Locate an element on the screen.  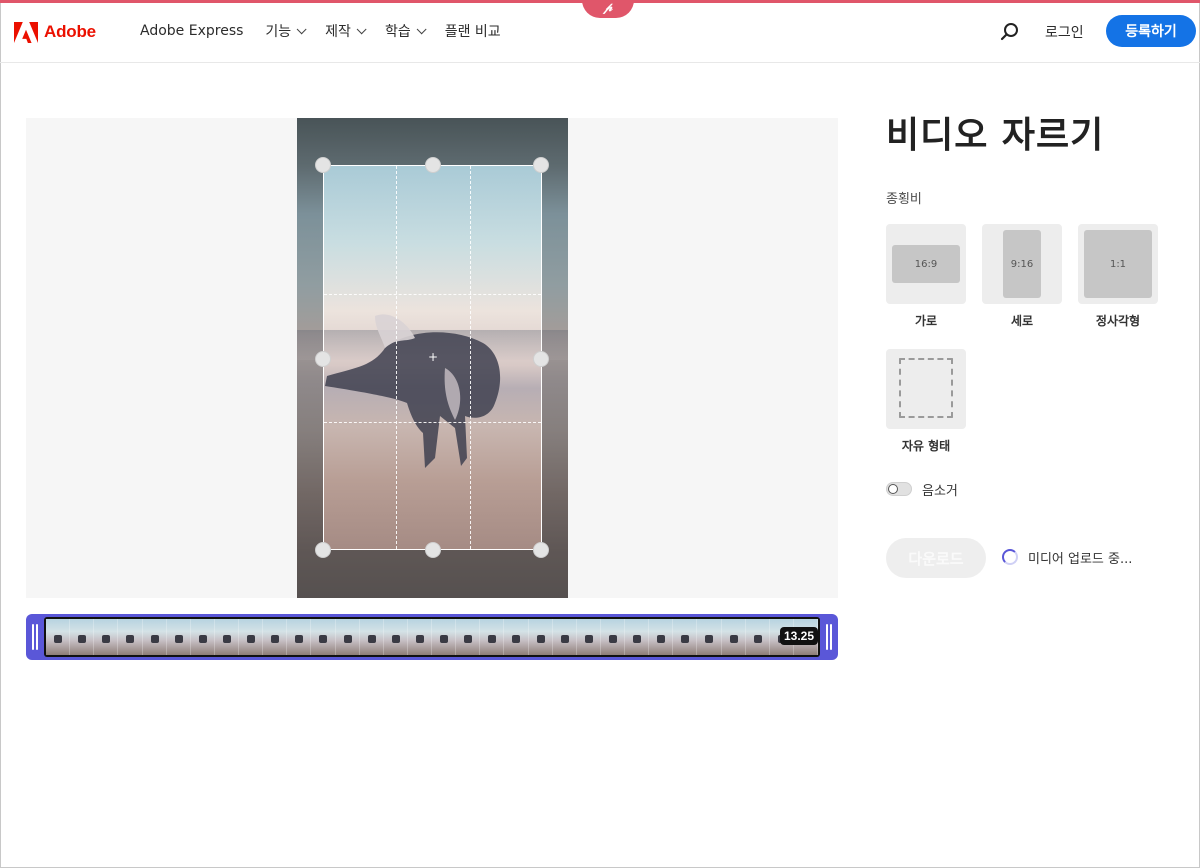
filmstrip-frames is located at coordinates (432, 637).